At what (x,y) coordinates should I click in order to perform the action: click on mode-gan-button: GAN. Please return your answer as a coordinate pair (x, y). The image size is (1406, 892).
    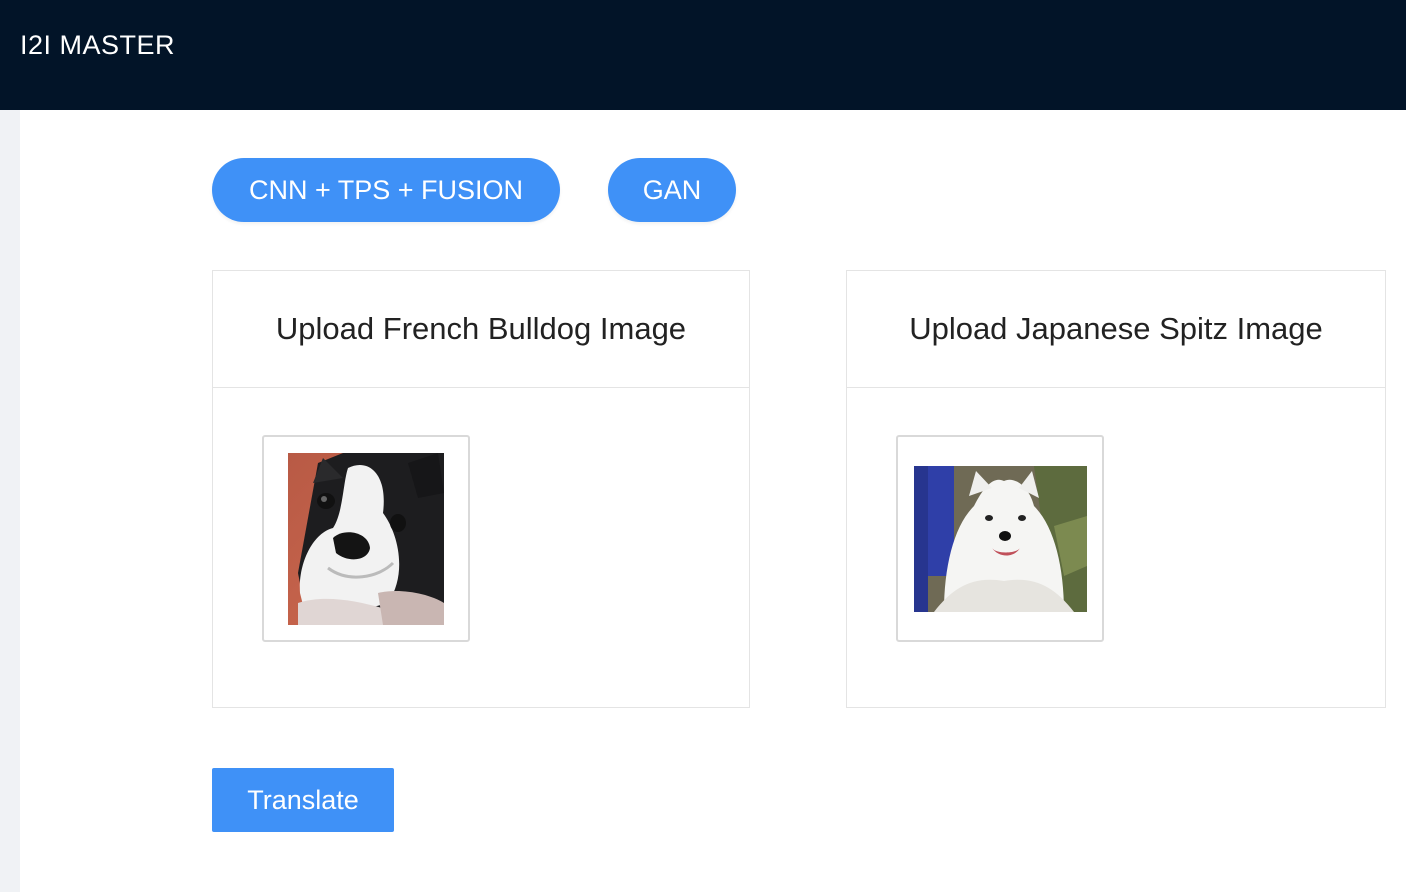
    Looking at the image, I should click on (672, 190).